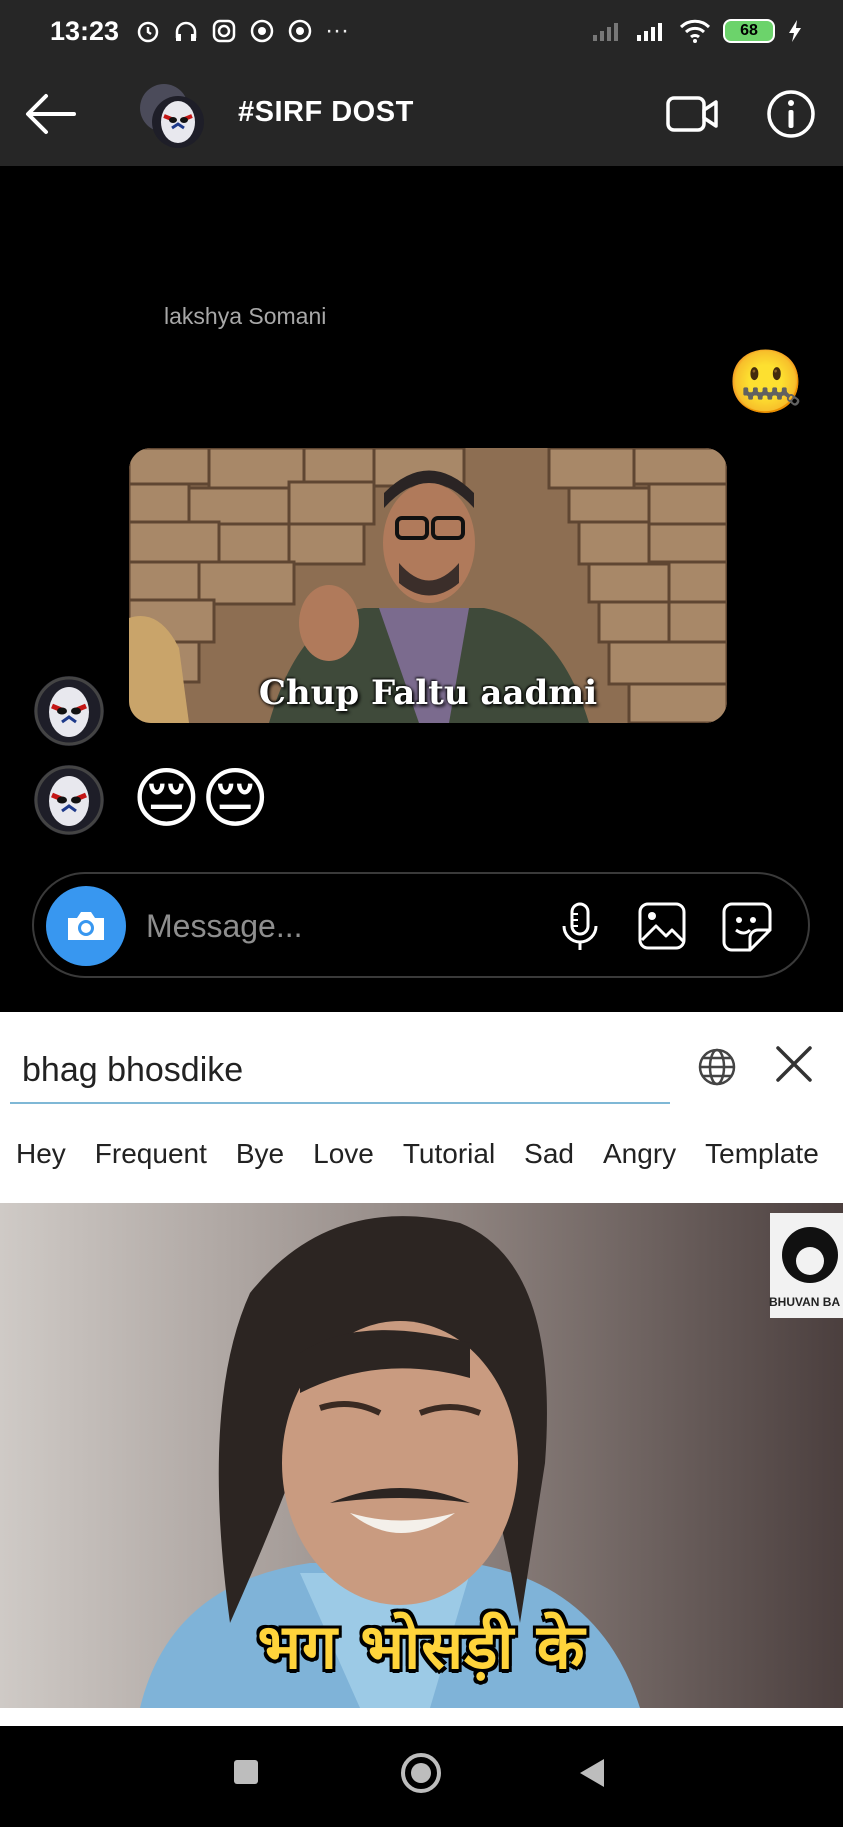 The width and height of the screenshot is (843, 1827). What do you see at coordinates (794, 1064) in the screenshot?
I see `close-icon` at bounding box center [794, 1064].